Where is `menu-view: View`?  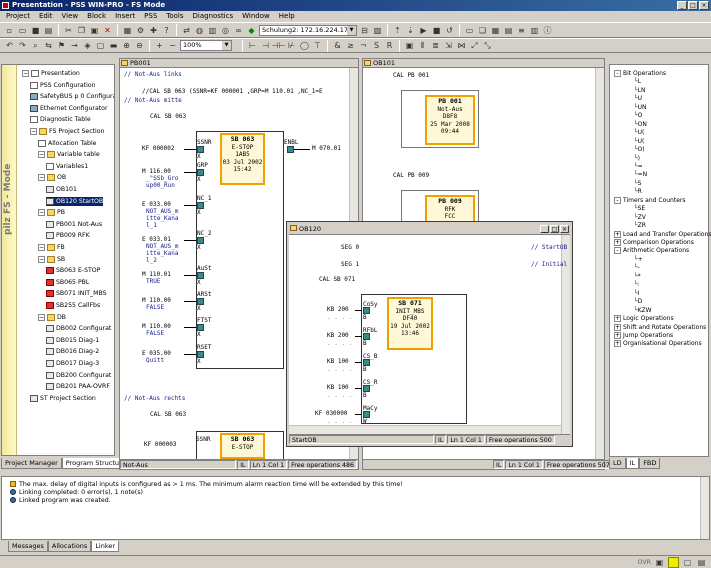
menu-view: View is located at coordinates (70, 16).